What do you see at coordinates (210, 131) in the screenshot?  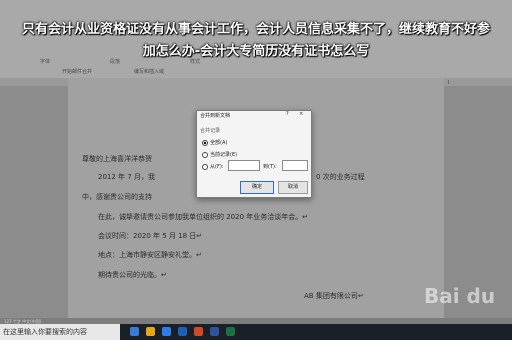 I see `merge-records-label: 合并记录` at bounding box center [210, 131].